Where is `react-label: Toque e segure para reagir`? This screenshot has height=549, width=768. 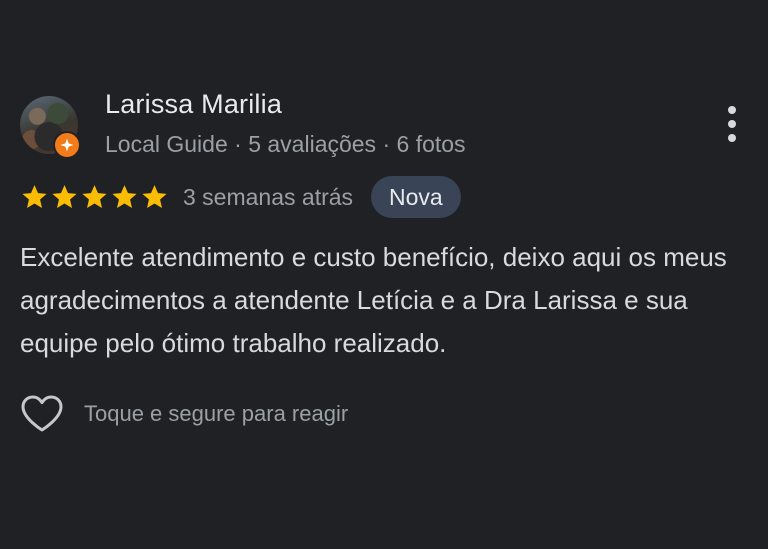
react-label: Toque e segure para reagir is located at coordinates (216, 413).